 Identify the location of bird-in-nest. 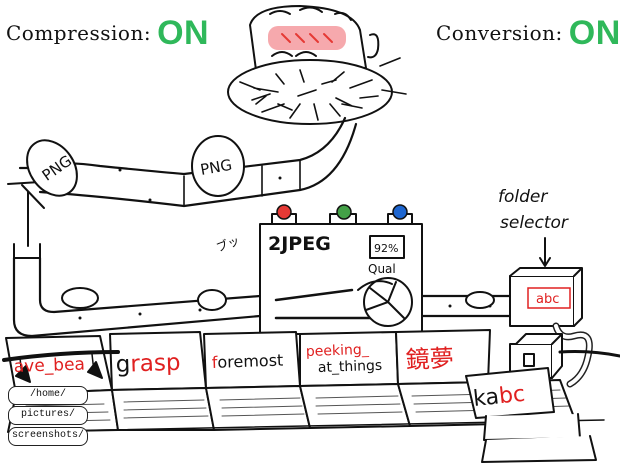
(317, 65).